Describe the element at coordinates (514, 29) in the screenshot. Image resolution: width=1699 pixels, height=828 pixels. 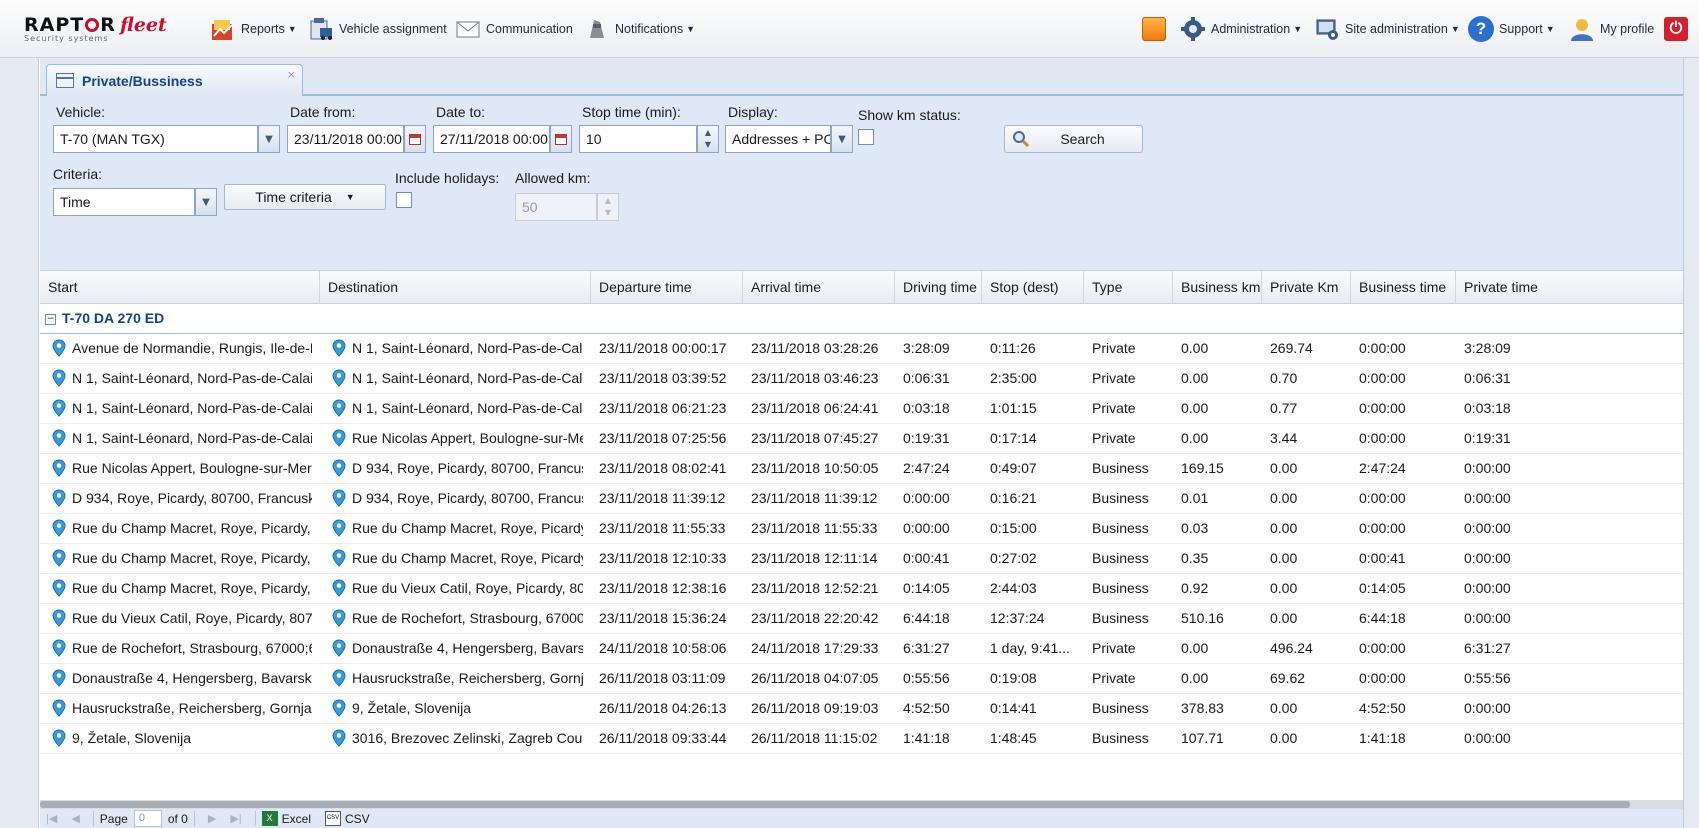
I see `menu-communication: Communication` at that location.